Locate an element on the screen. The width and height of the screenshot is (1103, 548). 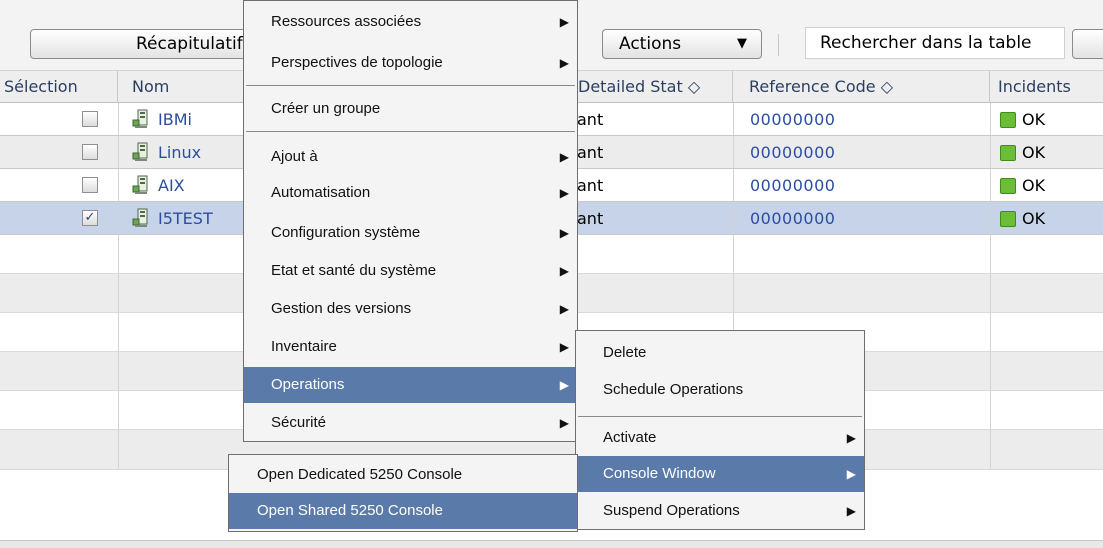
search-button is located at coordinates (1087, 44).